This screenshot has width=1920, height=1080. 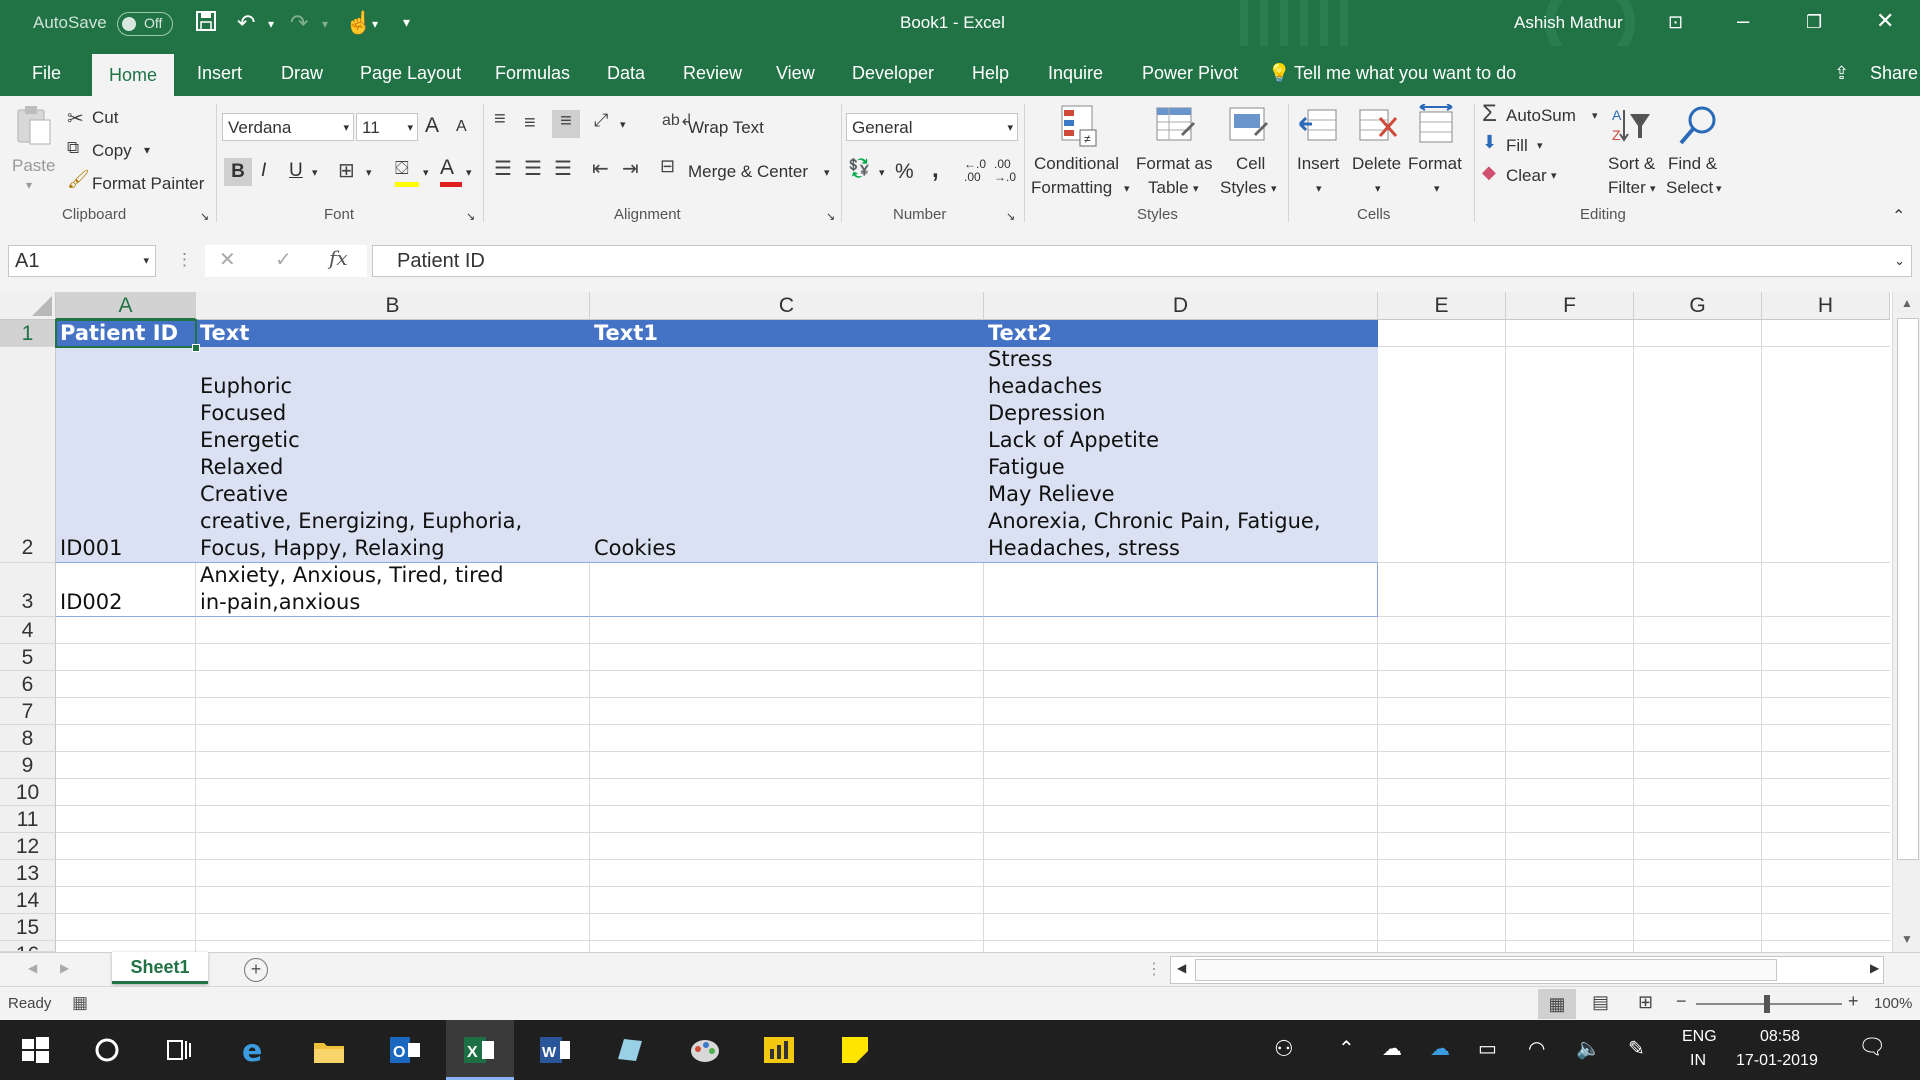 I want to click on windows-start-icon, so click(x=35, y=1050).